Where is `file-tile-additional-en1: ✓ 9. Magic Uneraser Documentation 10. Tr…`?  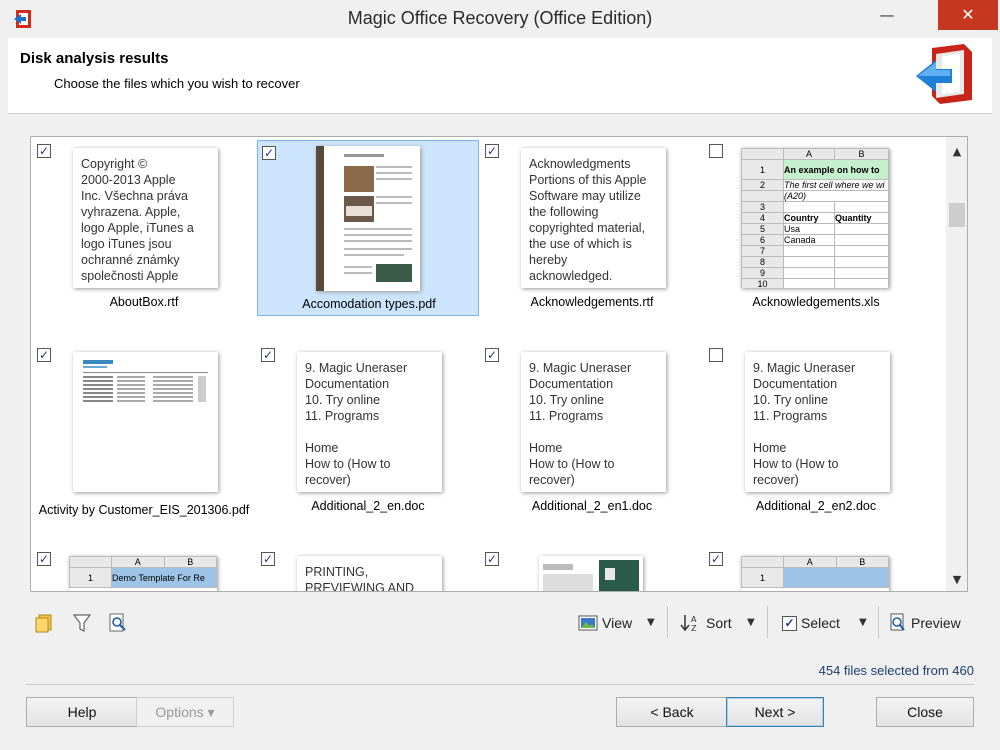
file-tile-additional-en1: ✓ 9. Magic Uneraser Documentation 10. Tr… is located at coordinates (592, 431).